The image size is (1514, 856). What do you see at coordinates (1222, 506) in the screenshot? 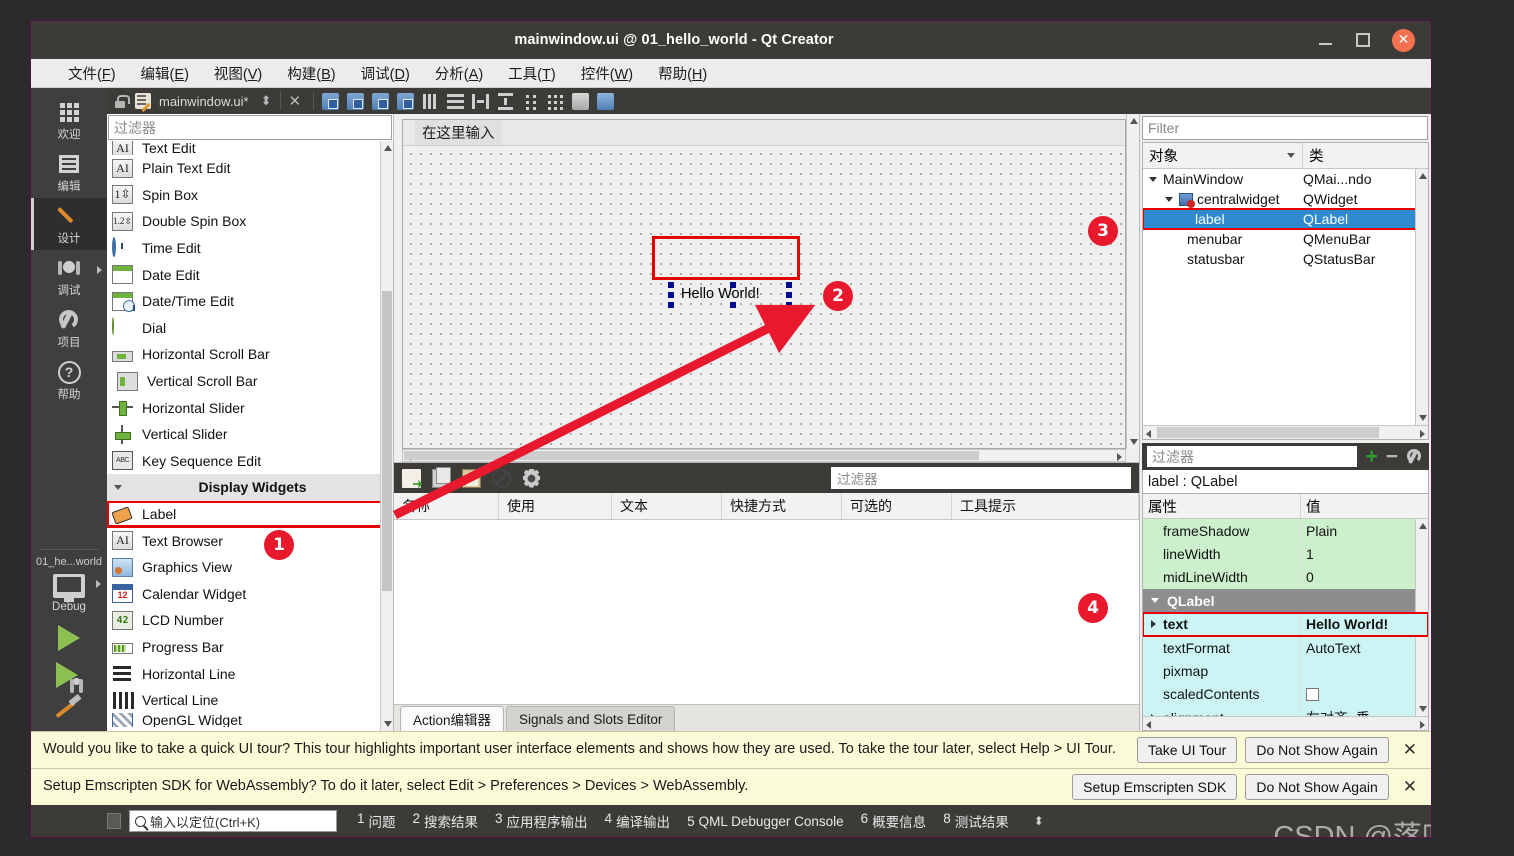
I see `column-property: 属性` at bounding box center [1222, 506].